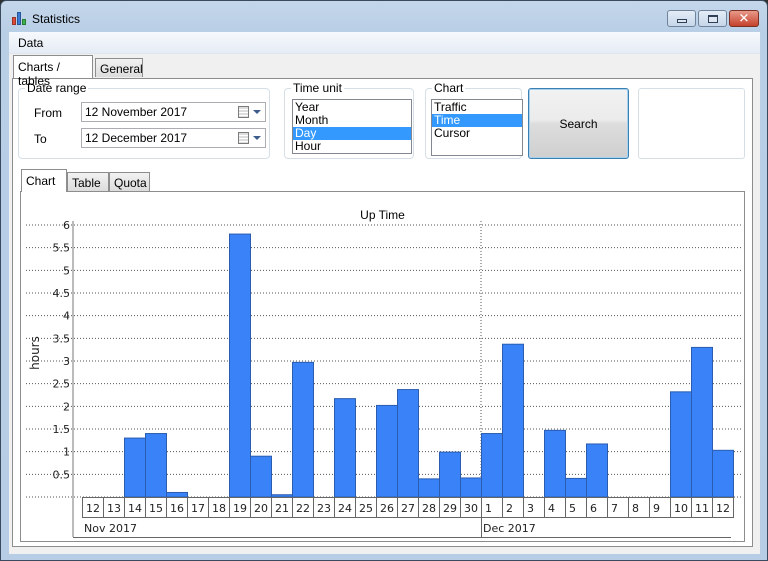 This screenshot has width=768, height=561. Describe the element at coordinates (88, 181) in the screenshot. I see `tab-table: Table` at that location.